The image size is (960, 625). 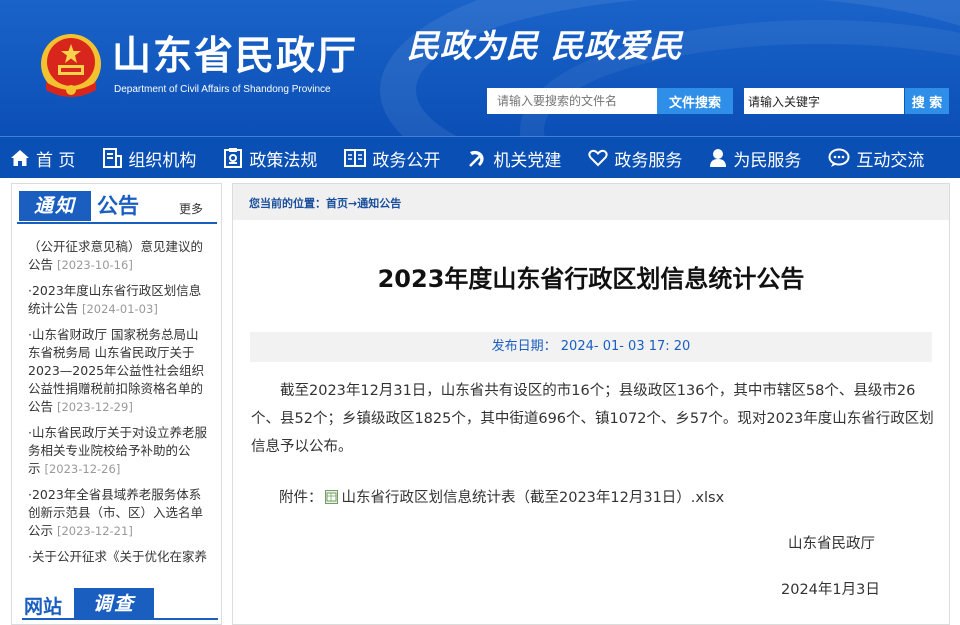 What do you see at coordinates (545, 46) in the screenshot?
I see `slogan: 民政为民 民政爱民` at bounding box center [545, 46].